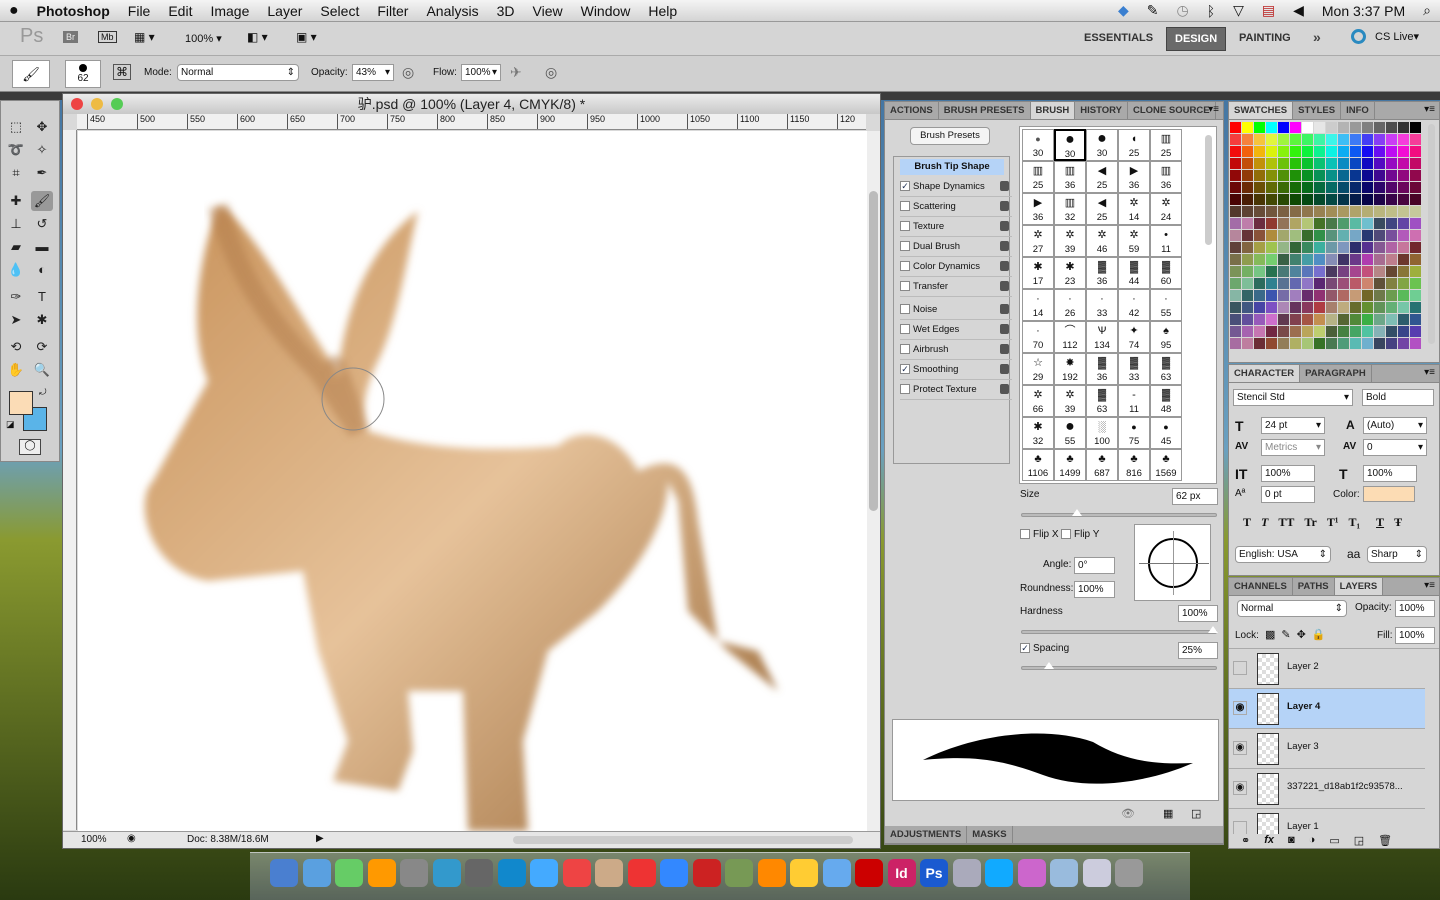 The height and width of the screenshot is (900, 1440). I want to click on brush-tip-preset: · 33, so click(1102, 305).